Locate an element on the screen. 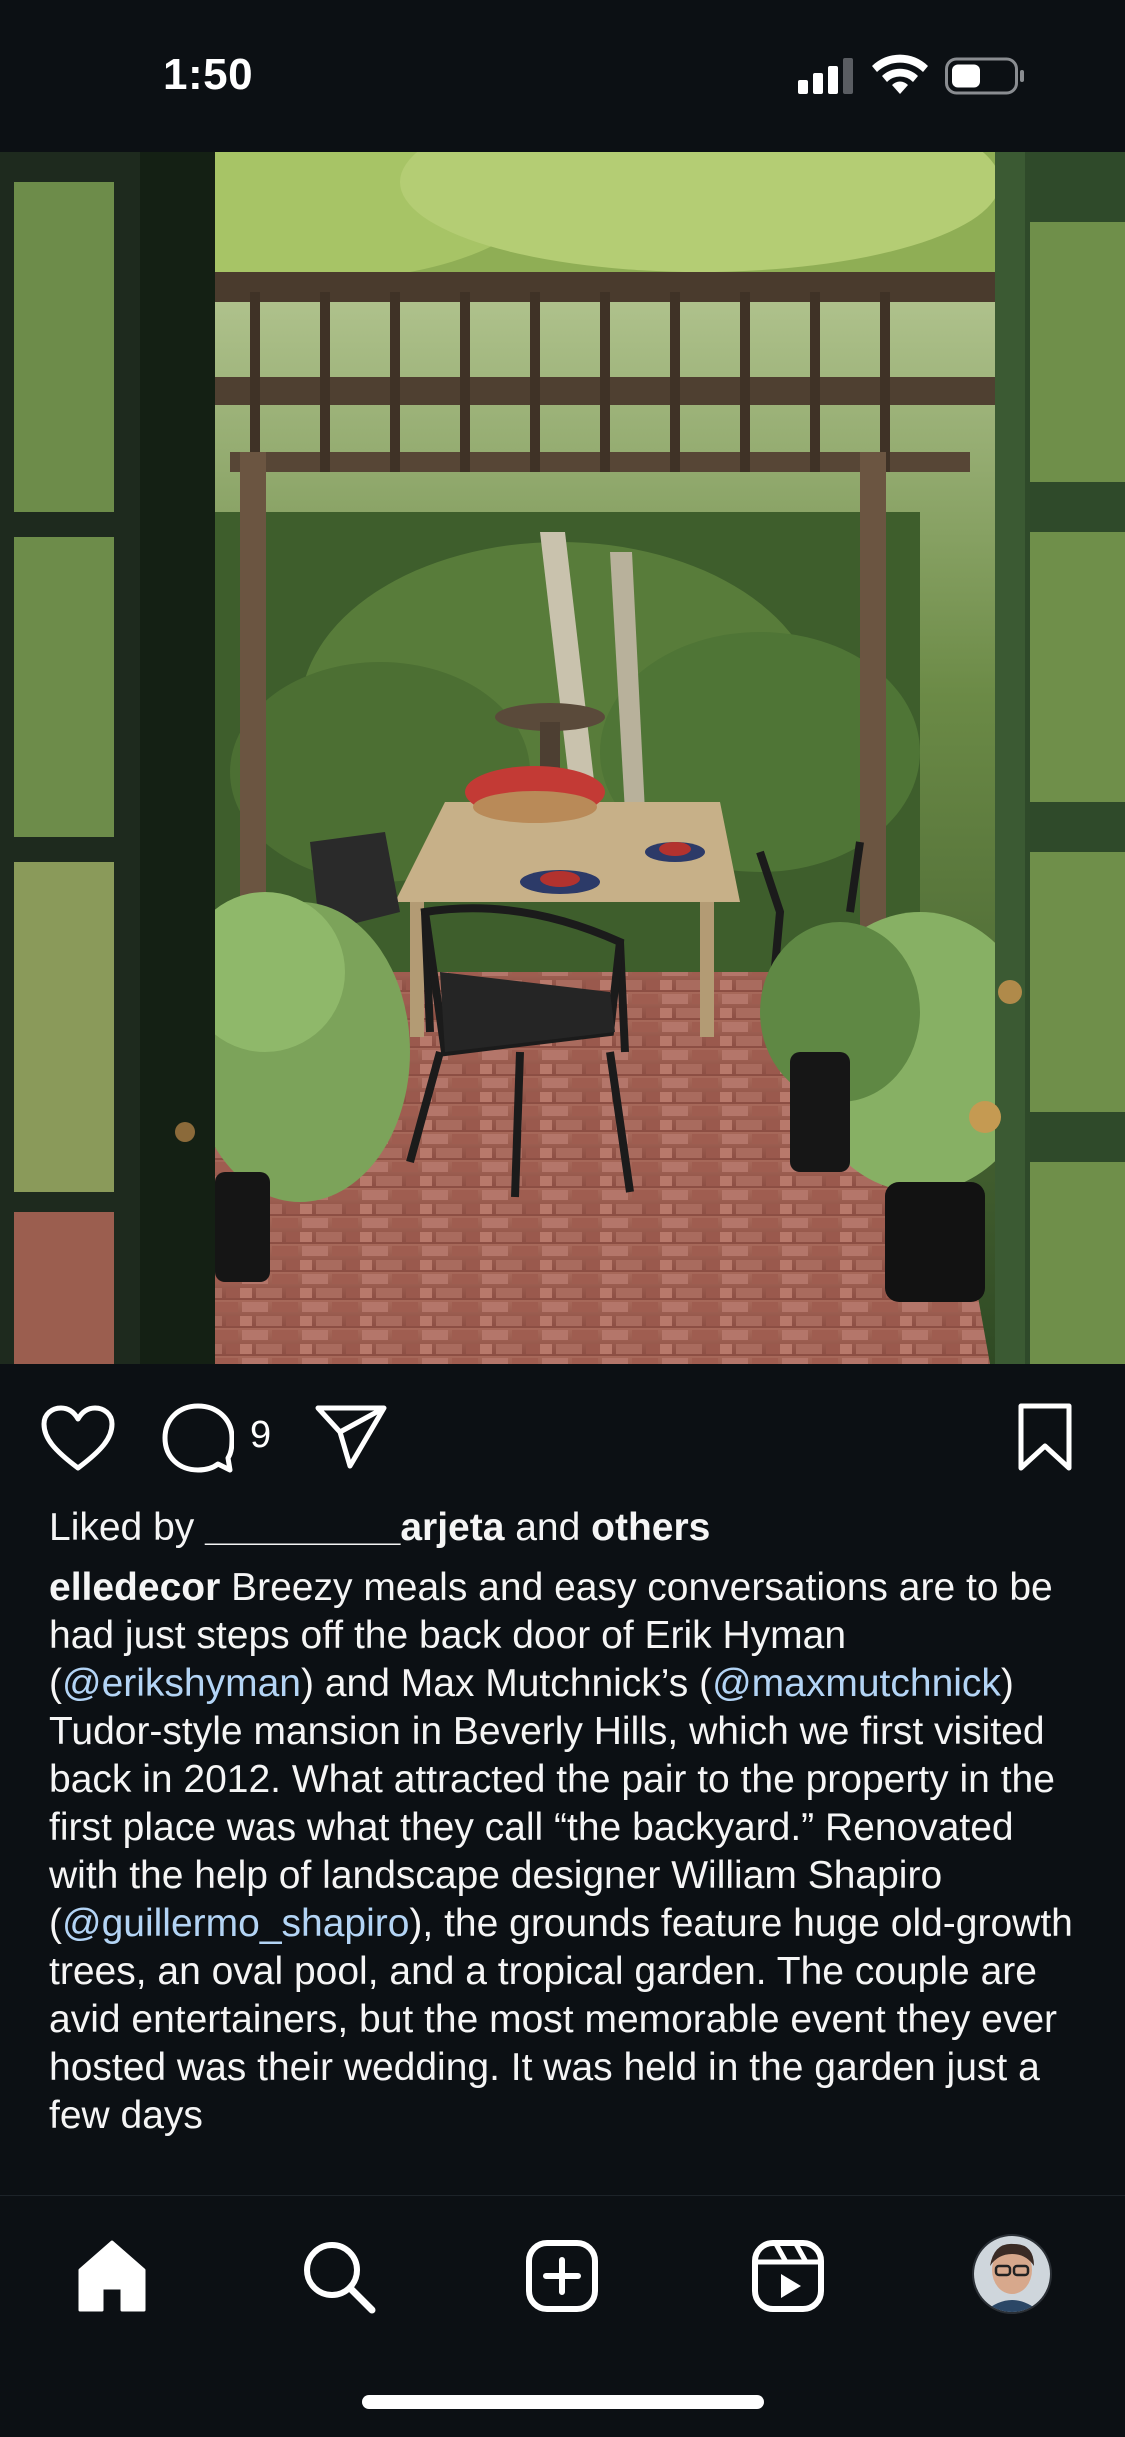  comment-icon is located at coordinates (198, 1438).